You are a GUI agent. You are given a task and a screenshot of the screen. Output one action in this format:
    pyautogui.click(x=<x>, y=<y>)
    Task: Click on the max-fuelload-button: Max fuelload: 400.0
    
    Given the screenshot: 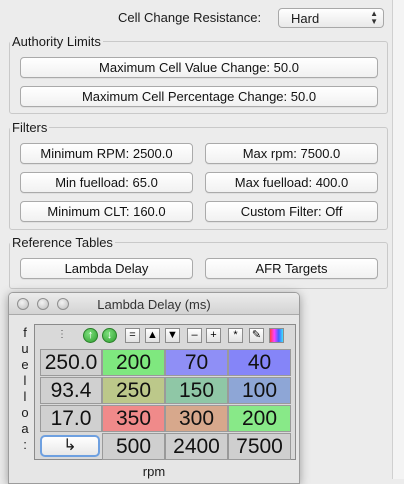 What is the action you would take?
    pyautogui.click(x=291, y=182)
    